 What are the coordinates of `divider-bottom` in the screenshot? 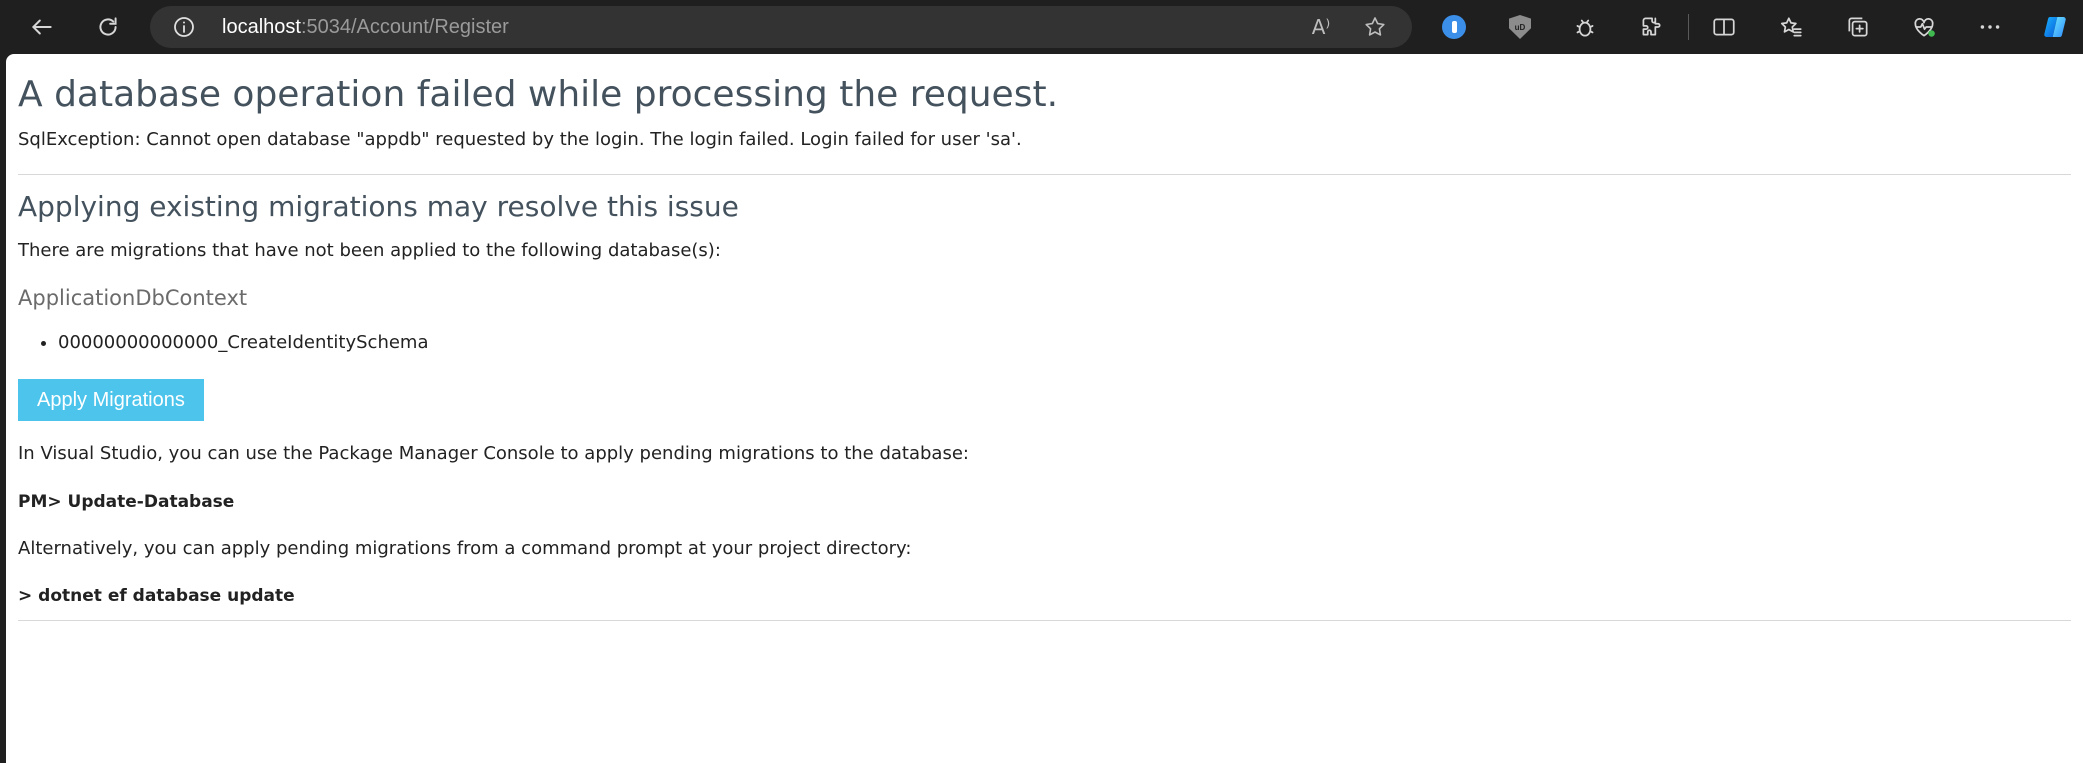 It's located at (1044, 620).